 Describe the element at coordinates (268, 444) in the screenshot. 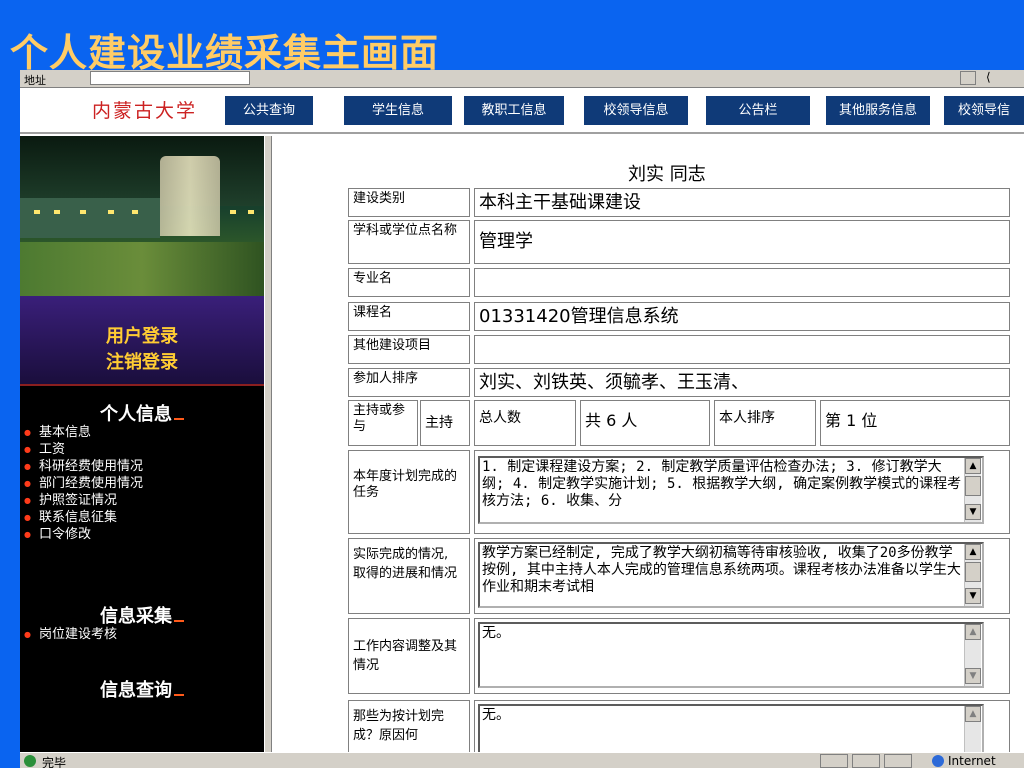

I see `frame-divider` at that location.